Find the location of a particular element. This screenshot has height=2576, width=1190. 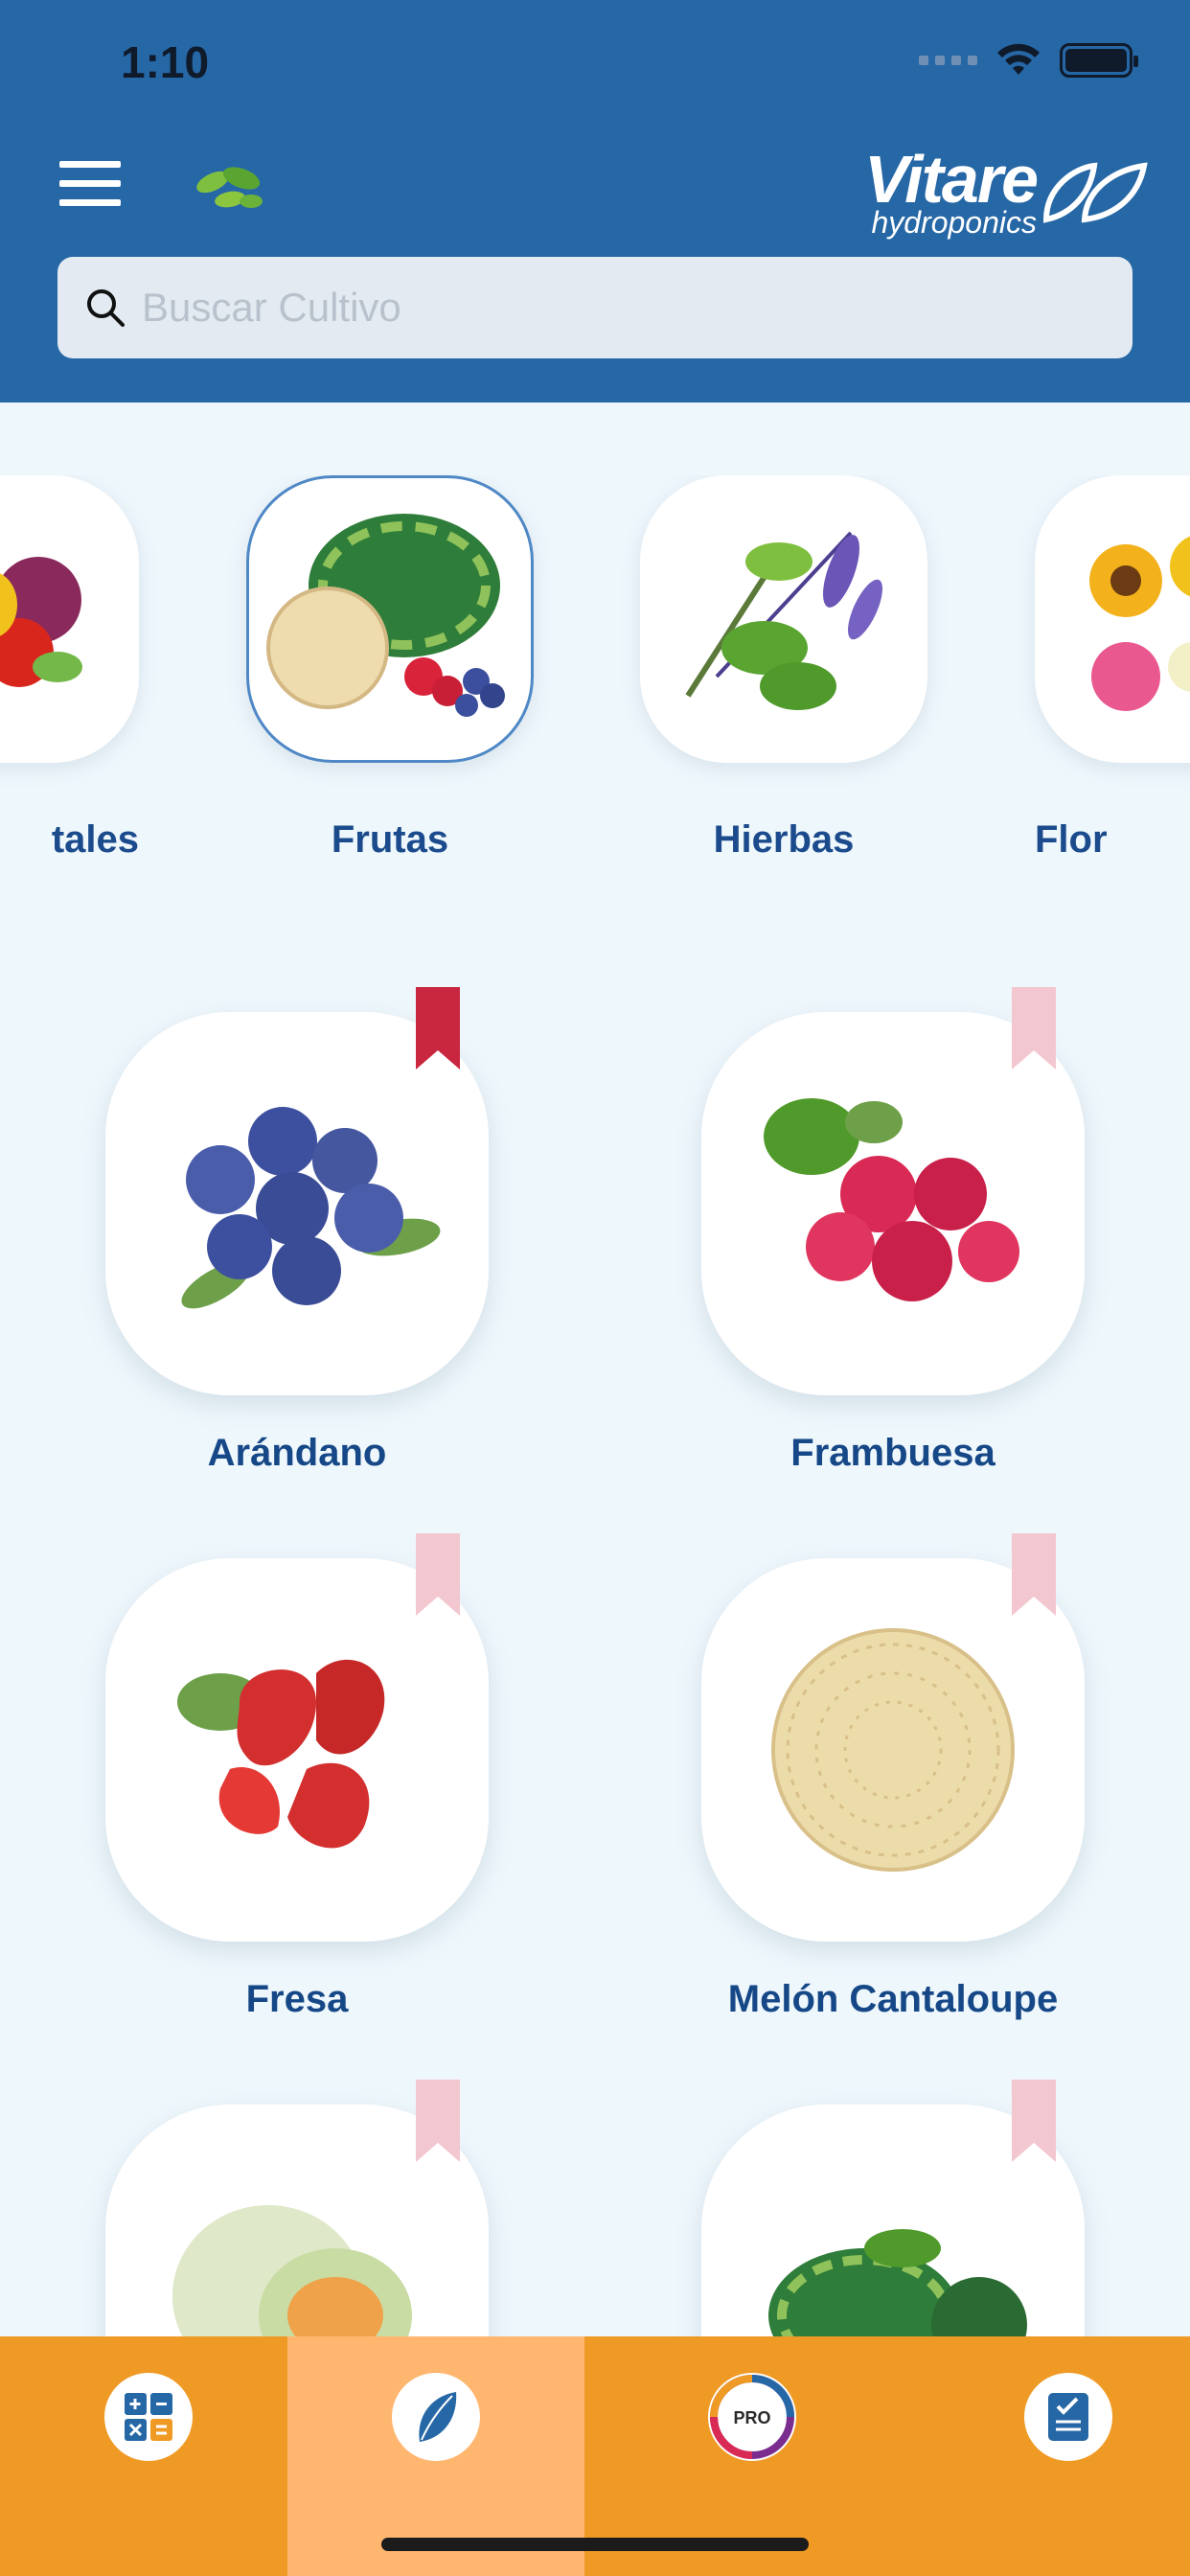

menu-button is located at coordinates (90, 184).